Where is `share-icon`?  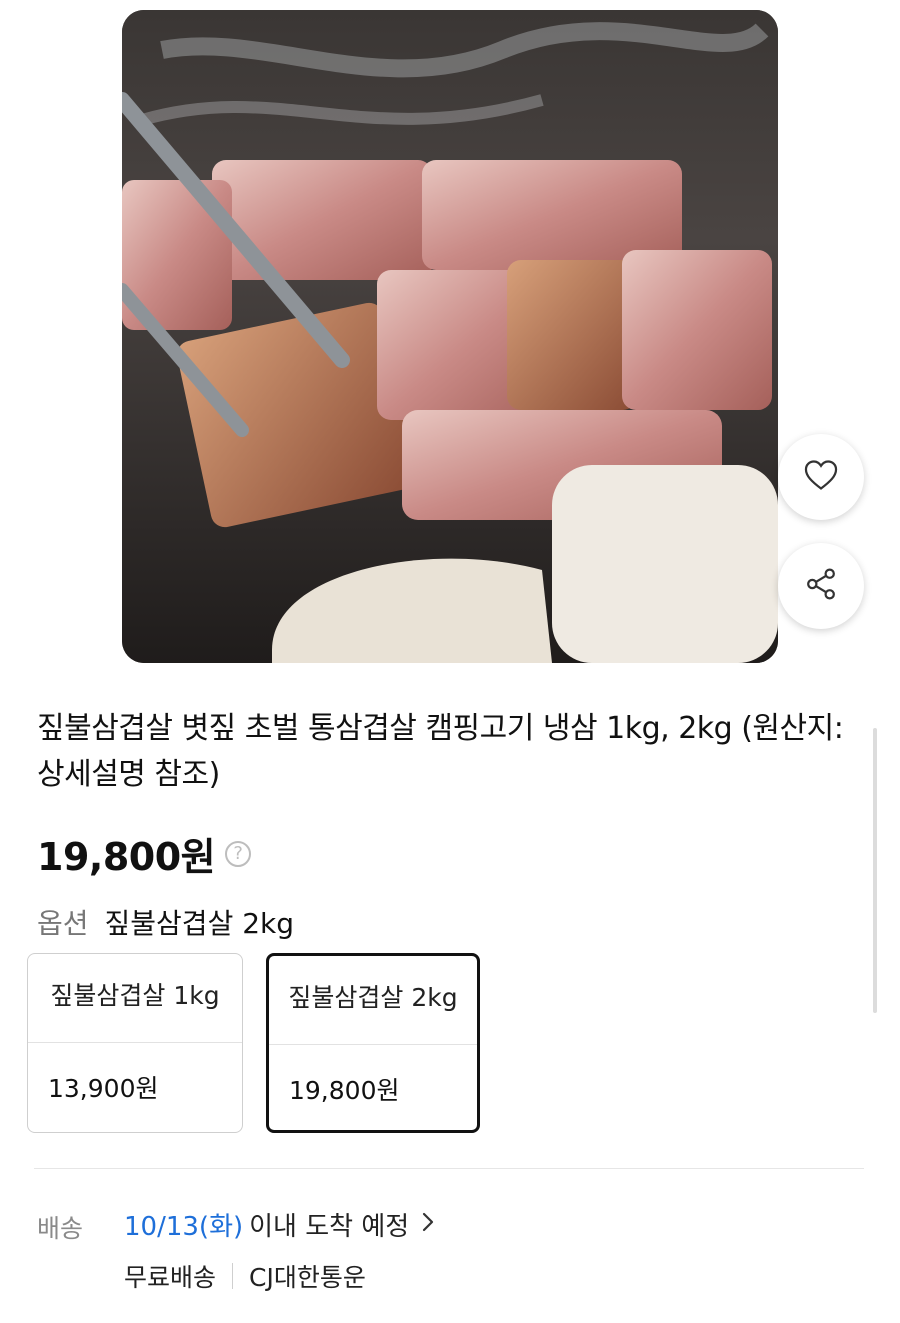 share-icon is located at coordinates (821, 586).